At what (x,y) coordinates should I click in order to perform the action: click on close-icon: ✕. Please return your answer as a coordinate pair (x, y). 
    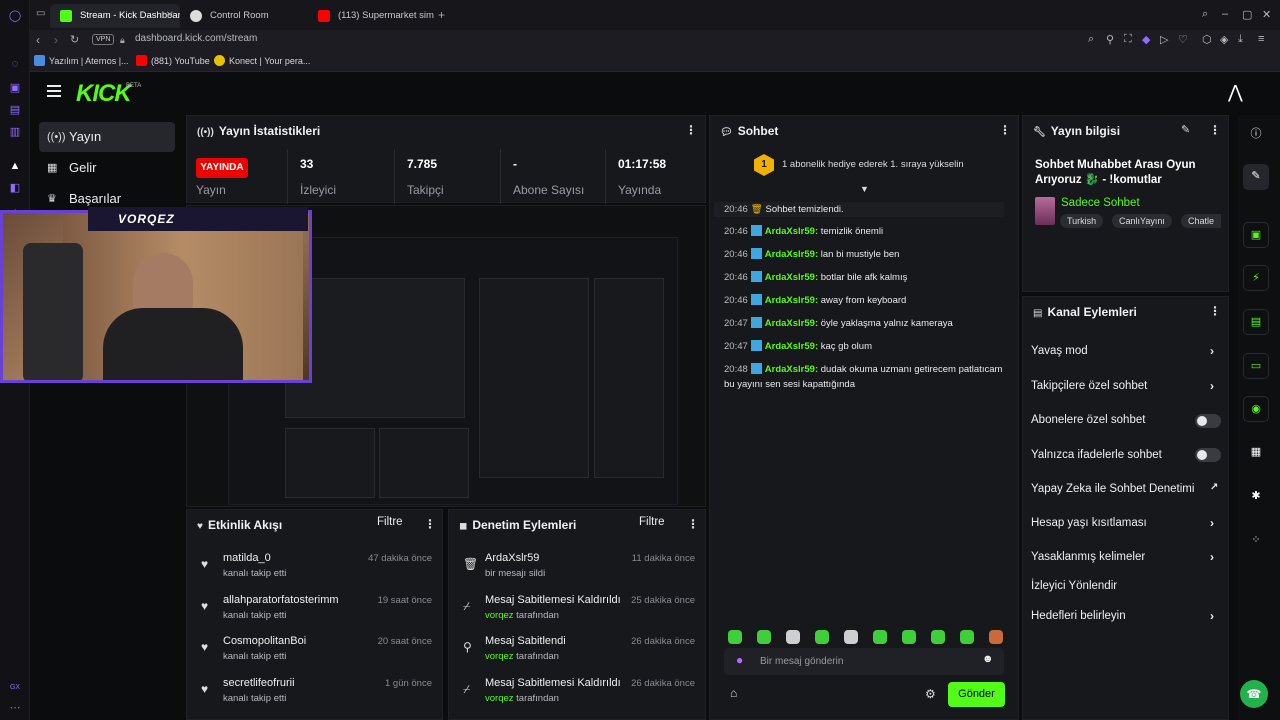
    Looking at the image, I should click on (170, 16).